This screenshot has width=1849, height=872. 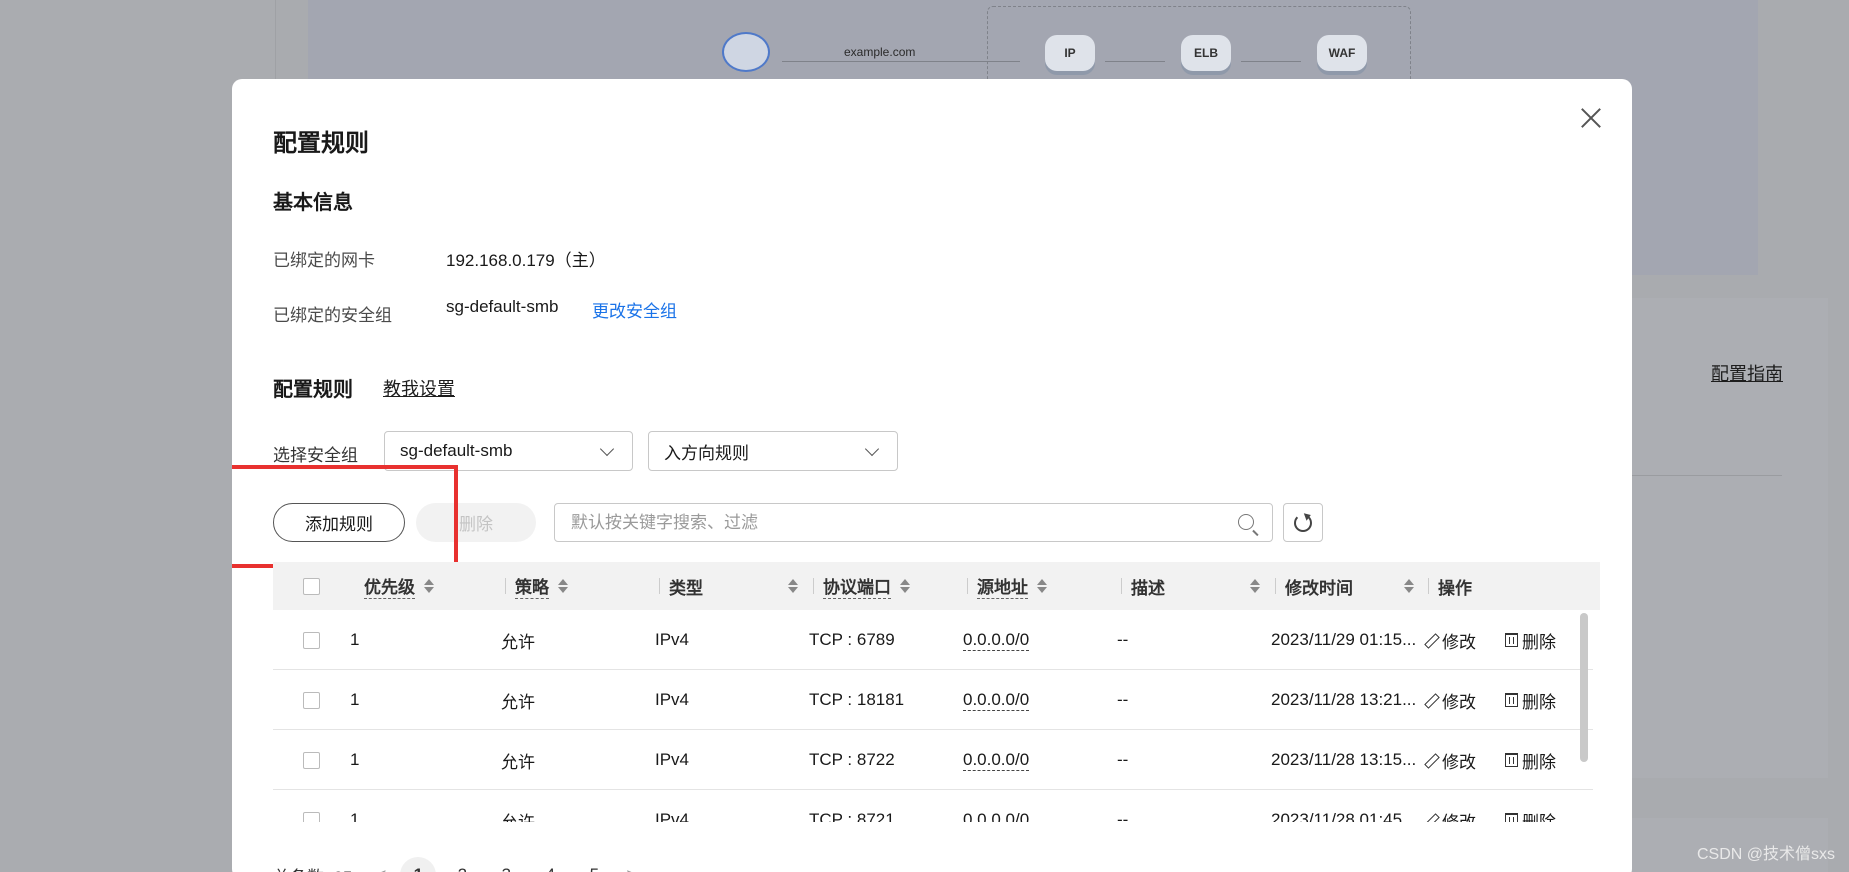 What do you see at coordinates (1193, 586) in the screenshot?
I see `header-description: 描述` at bounding box center [1193, 586].